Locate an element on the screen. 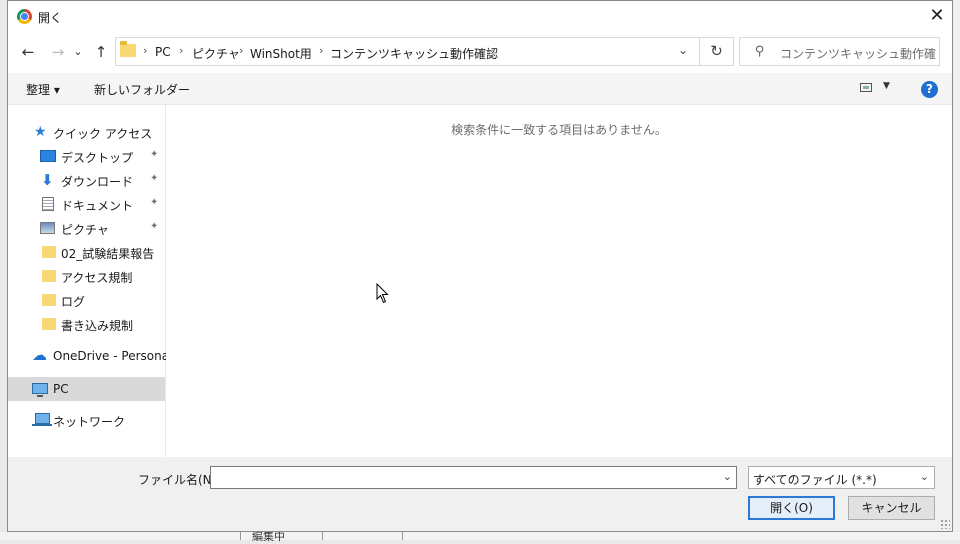 Image resolution: width=960 pixels, height=544 pixels. forward-button: → is located at coordinates (58, 52).